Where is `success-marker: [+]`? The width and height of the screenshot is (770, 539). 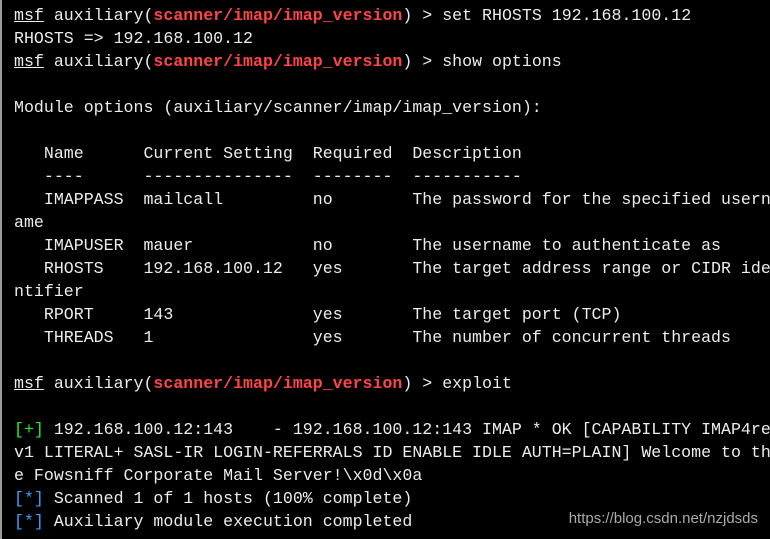 success-marker: [+] is located at coordinates (29, 429).